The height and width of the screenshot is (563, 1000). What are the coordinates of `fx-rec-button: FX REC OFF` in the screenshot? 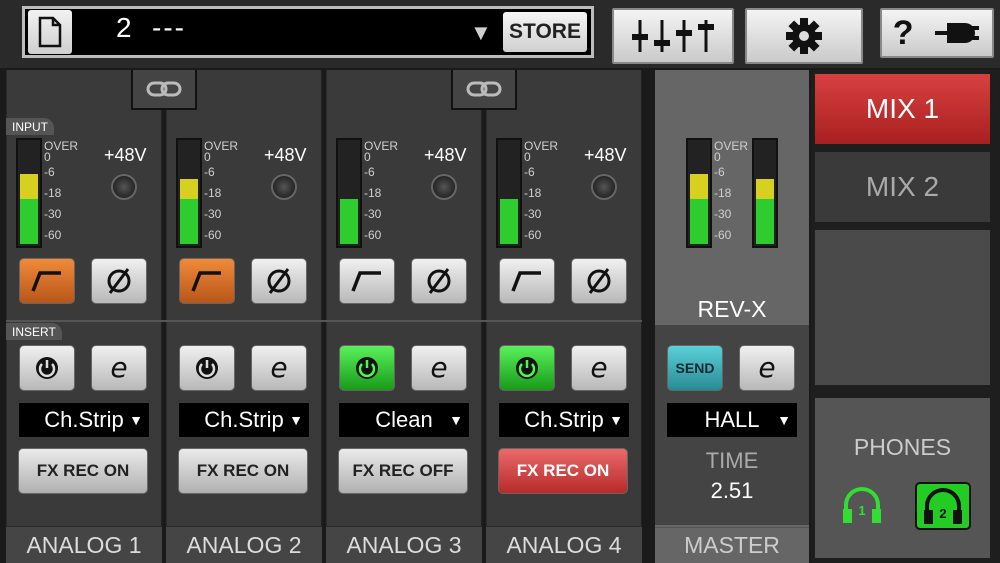 It's located at (403, 471).